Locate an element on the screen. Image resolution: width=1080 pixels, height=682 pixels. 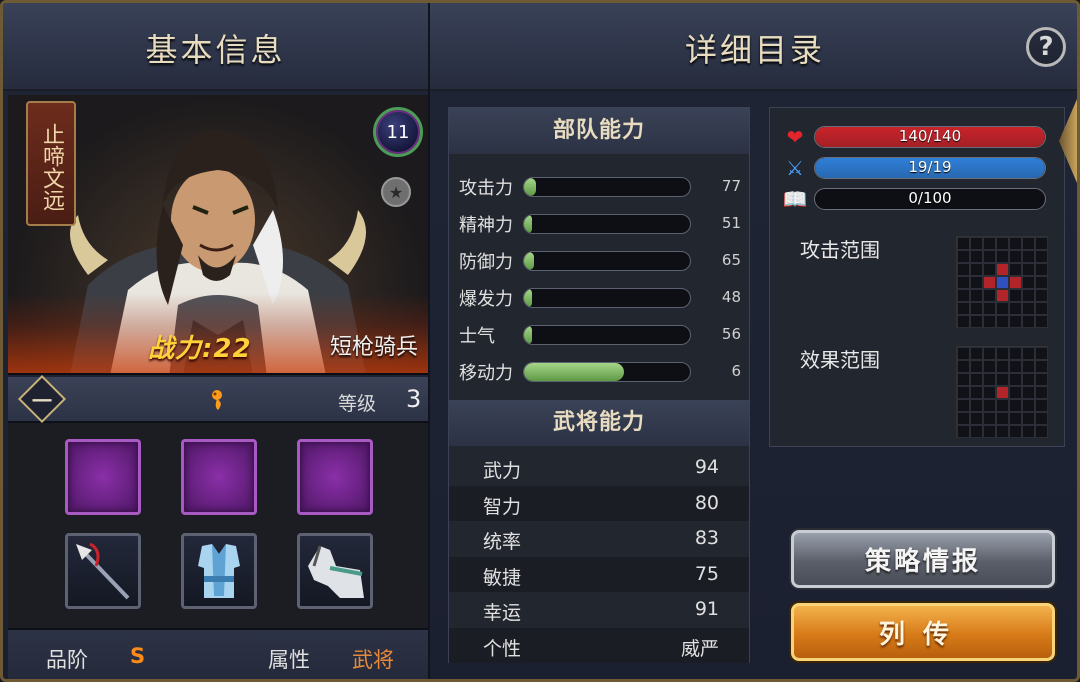
troop-stat-row: 移动力 6 is located at coordinates (599, 371).